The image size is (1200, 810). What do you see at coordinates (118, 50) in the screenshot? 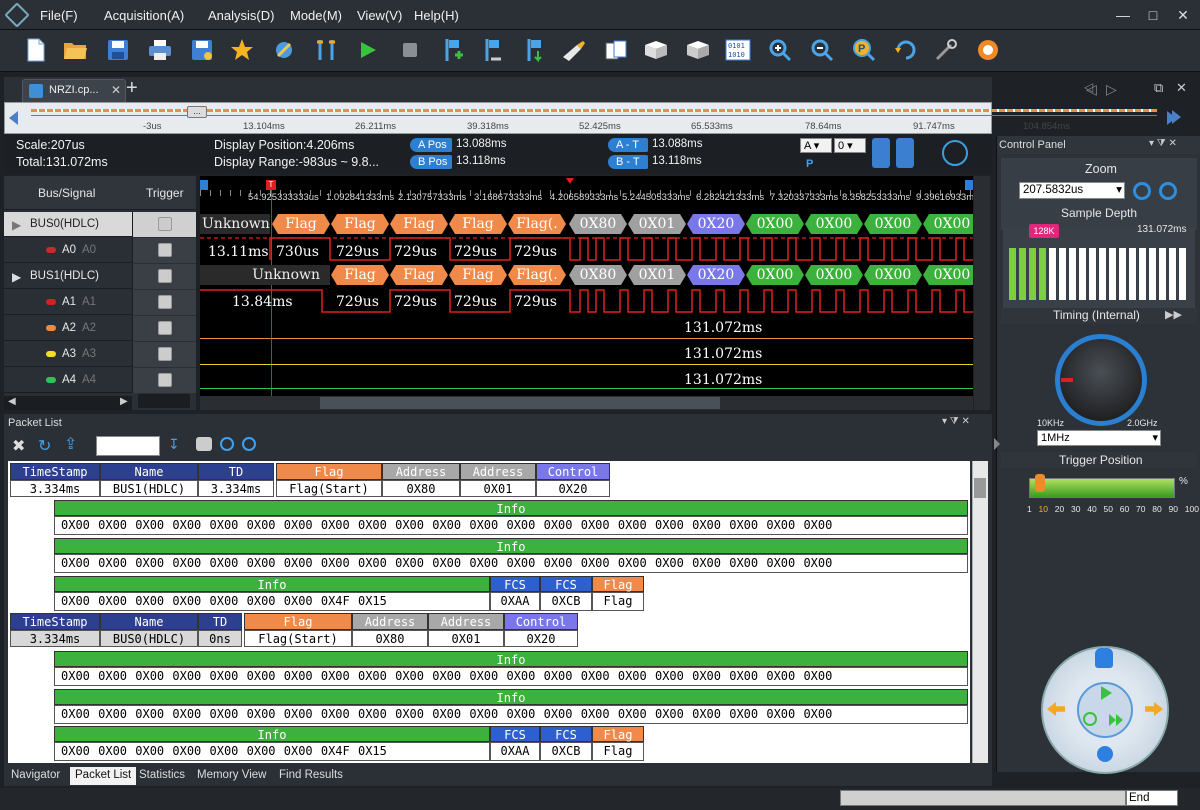
I see `save-icon` at bounding box center [118, 50].